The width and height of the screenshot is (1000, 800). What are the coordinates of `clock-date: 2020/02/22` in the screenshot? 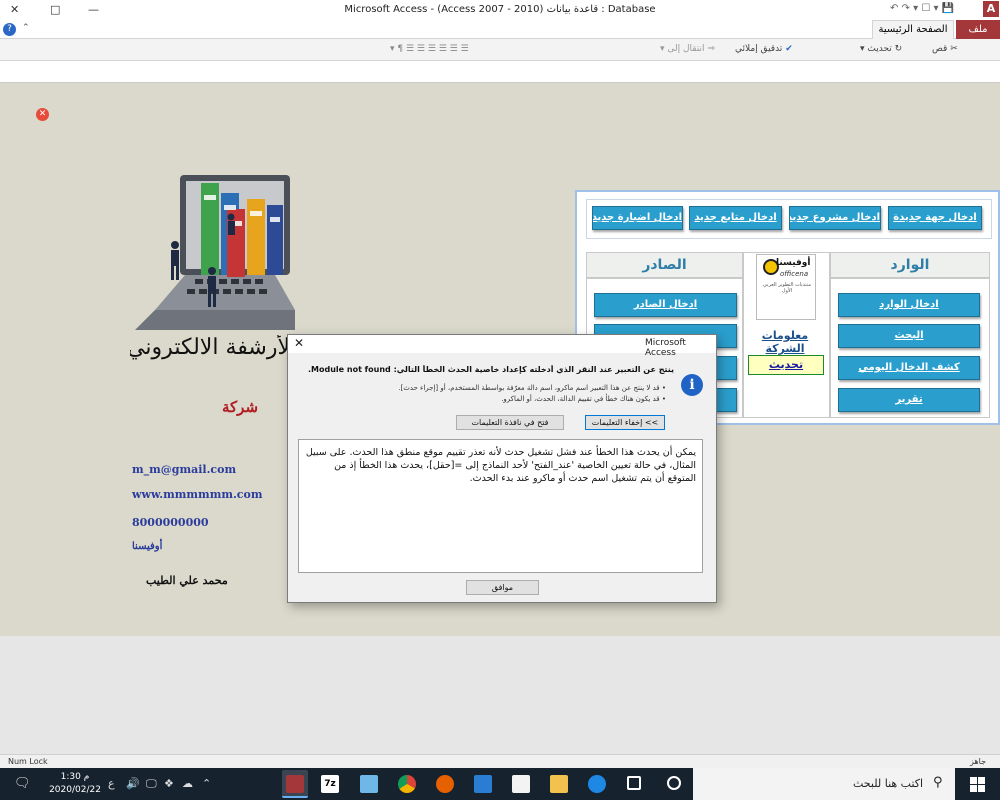 It's located at (75, 790).